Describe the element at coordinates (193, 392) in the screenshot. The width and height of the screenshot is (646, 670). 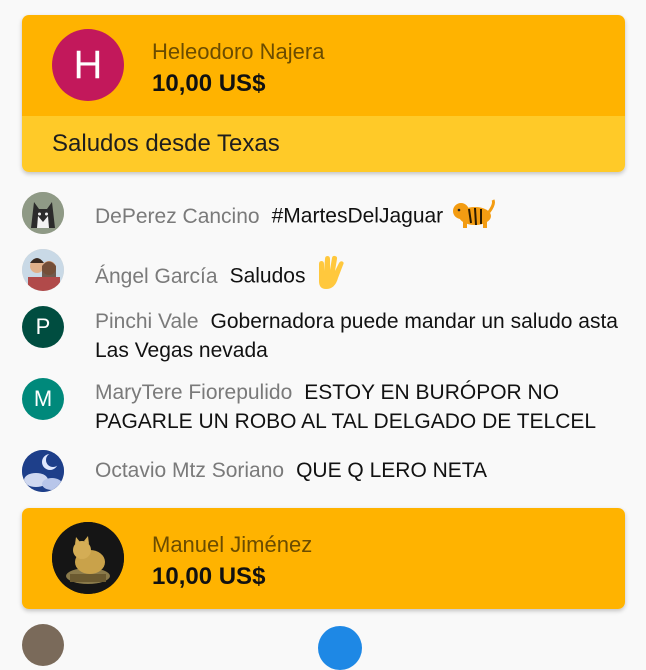
I see `chat-author: MaryTere Fiorepulido` at that location.